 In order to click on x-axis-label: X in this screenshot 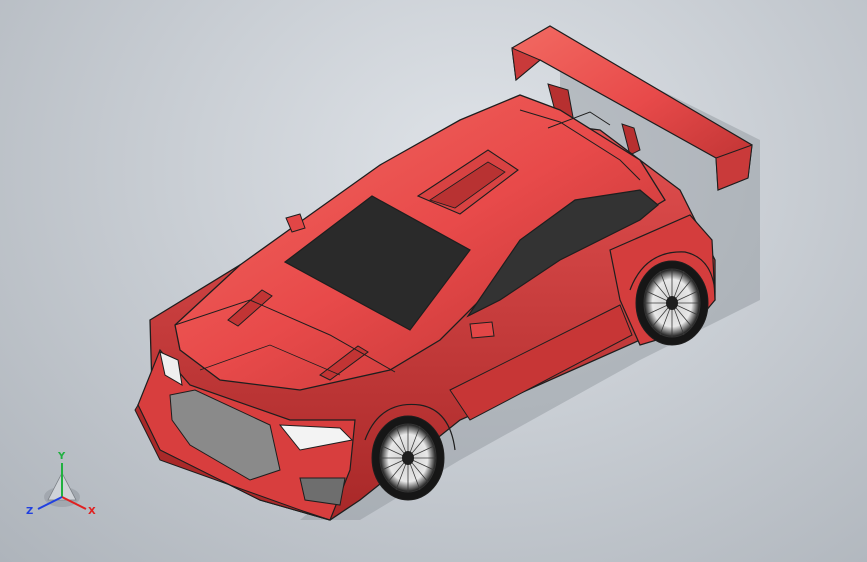, I will do `click(92, 511)`.